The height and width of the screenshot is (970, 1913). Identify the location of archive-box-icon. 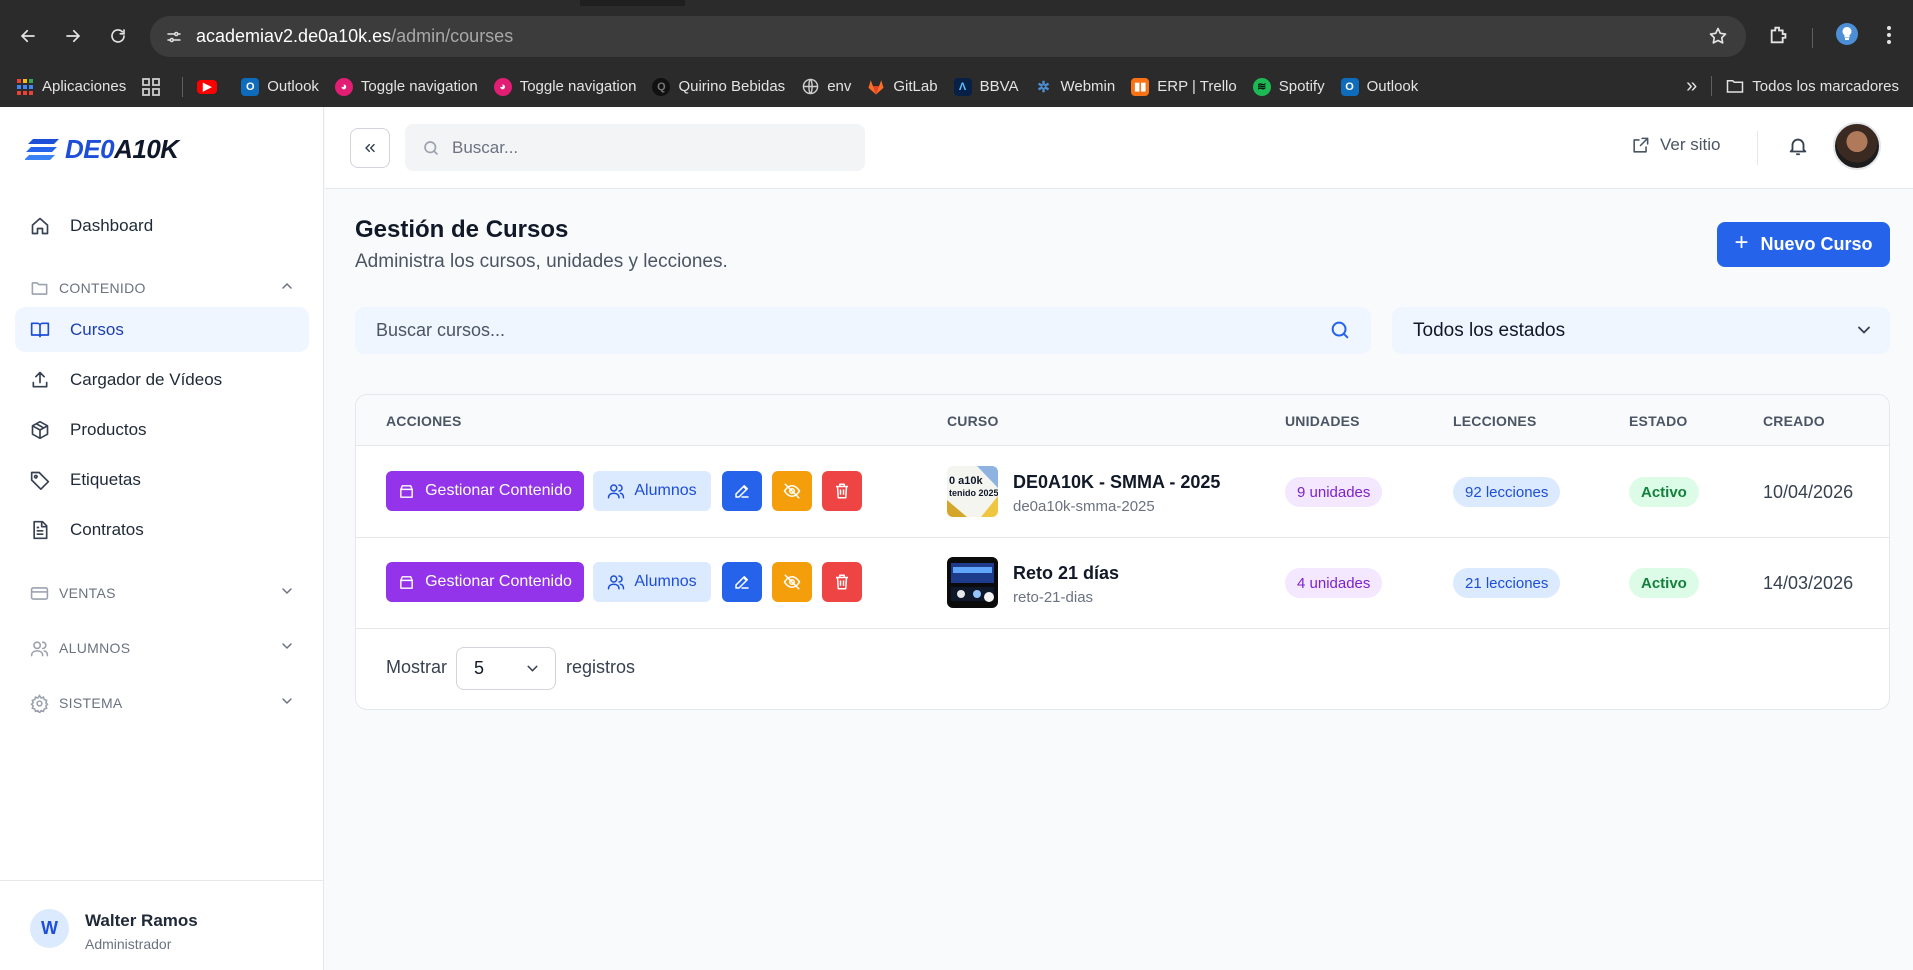
(406, 582).